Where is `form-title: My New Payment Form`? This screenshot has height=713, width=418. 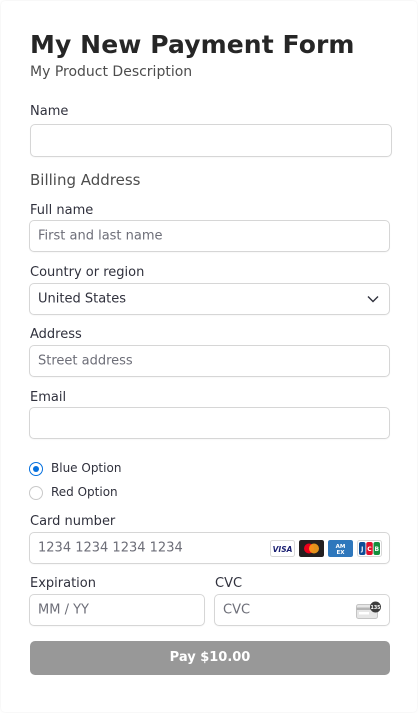
form-title: My New Payment Form is located at coordinates (192, 44).